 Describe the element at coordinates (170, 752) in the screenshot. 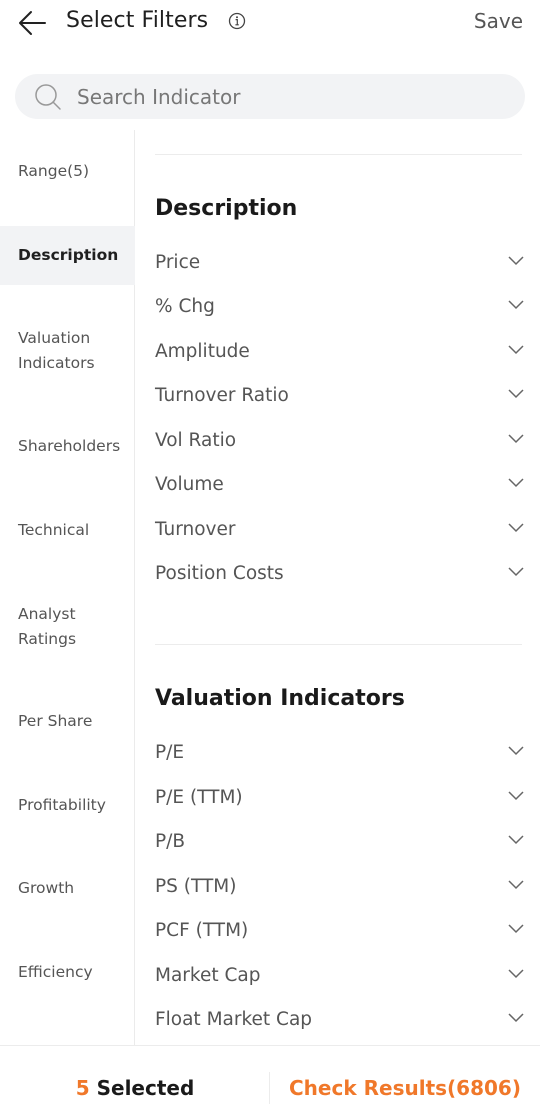

I see `filter-label: P/E` at that location.